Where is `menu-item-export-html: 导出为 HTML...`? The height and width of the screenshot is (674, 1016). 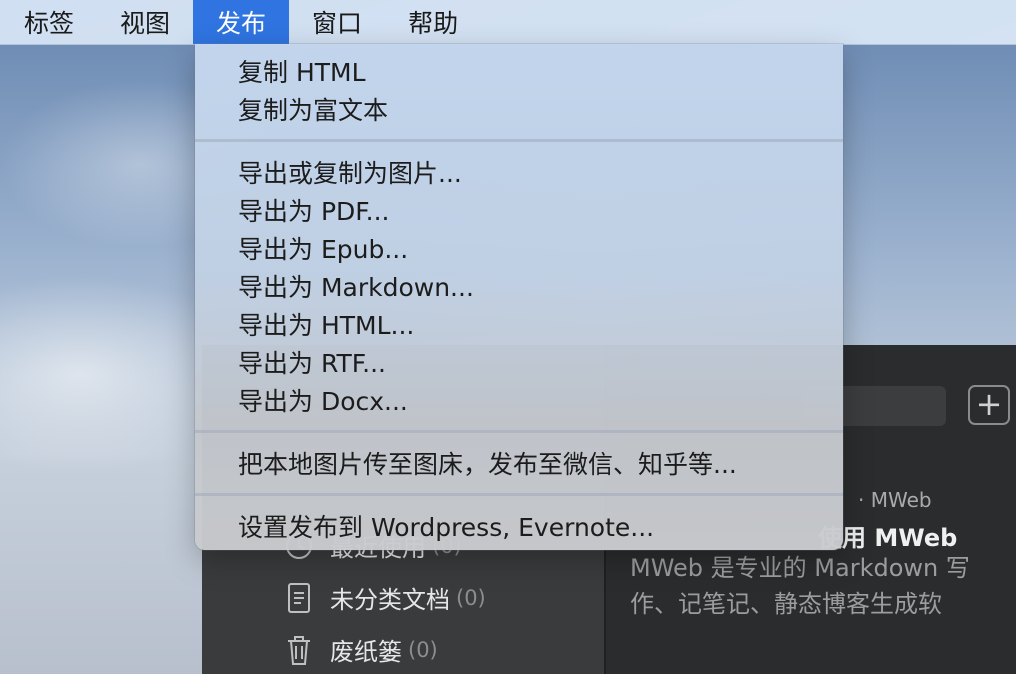 menu-item-export-html: 导出为 HTML... is located at coordinates (519, 324).